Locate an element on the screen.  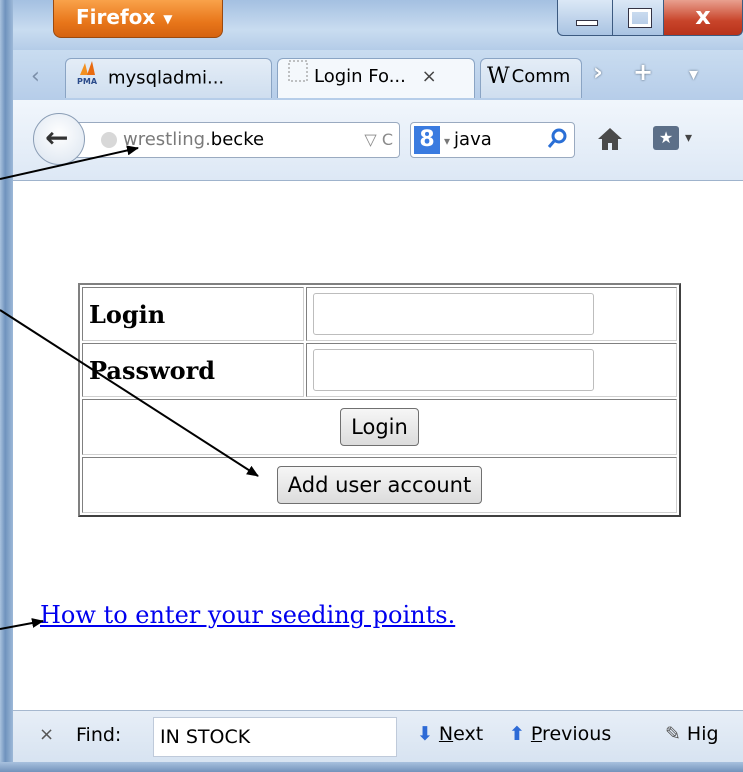
maximize-button is located at coordinates (638, 18).